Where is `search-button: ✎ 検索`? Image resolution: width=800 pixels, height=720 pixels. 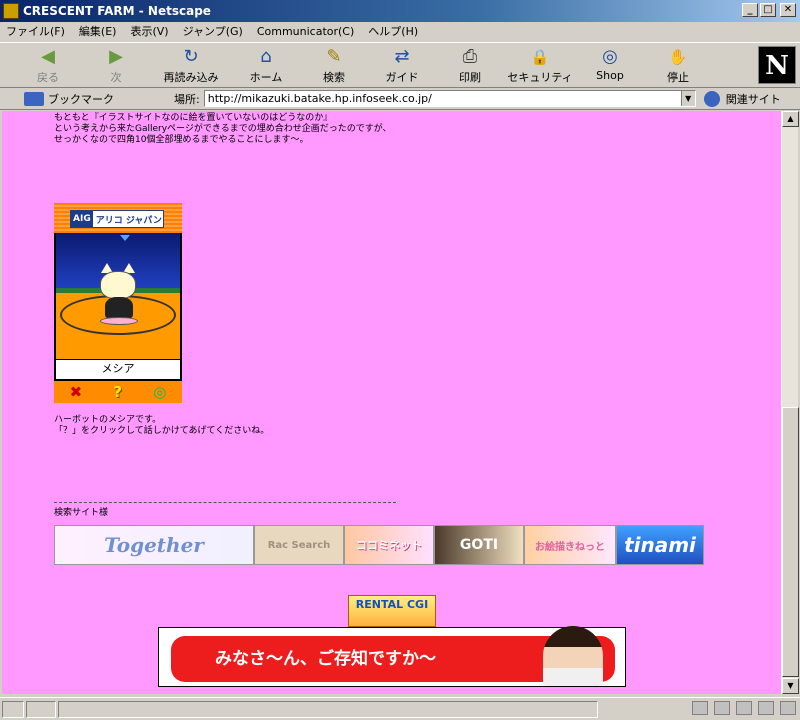 search-button: ✎ 検索 is located at coordinates (334, 66).